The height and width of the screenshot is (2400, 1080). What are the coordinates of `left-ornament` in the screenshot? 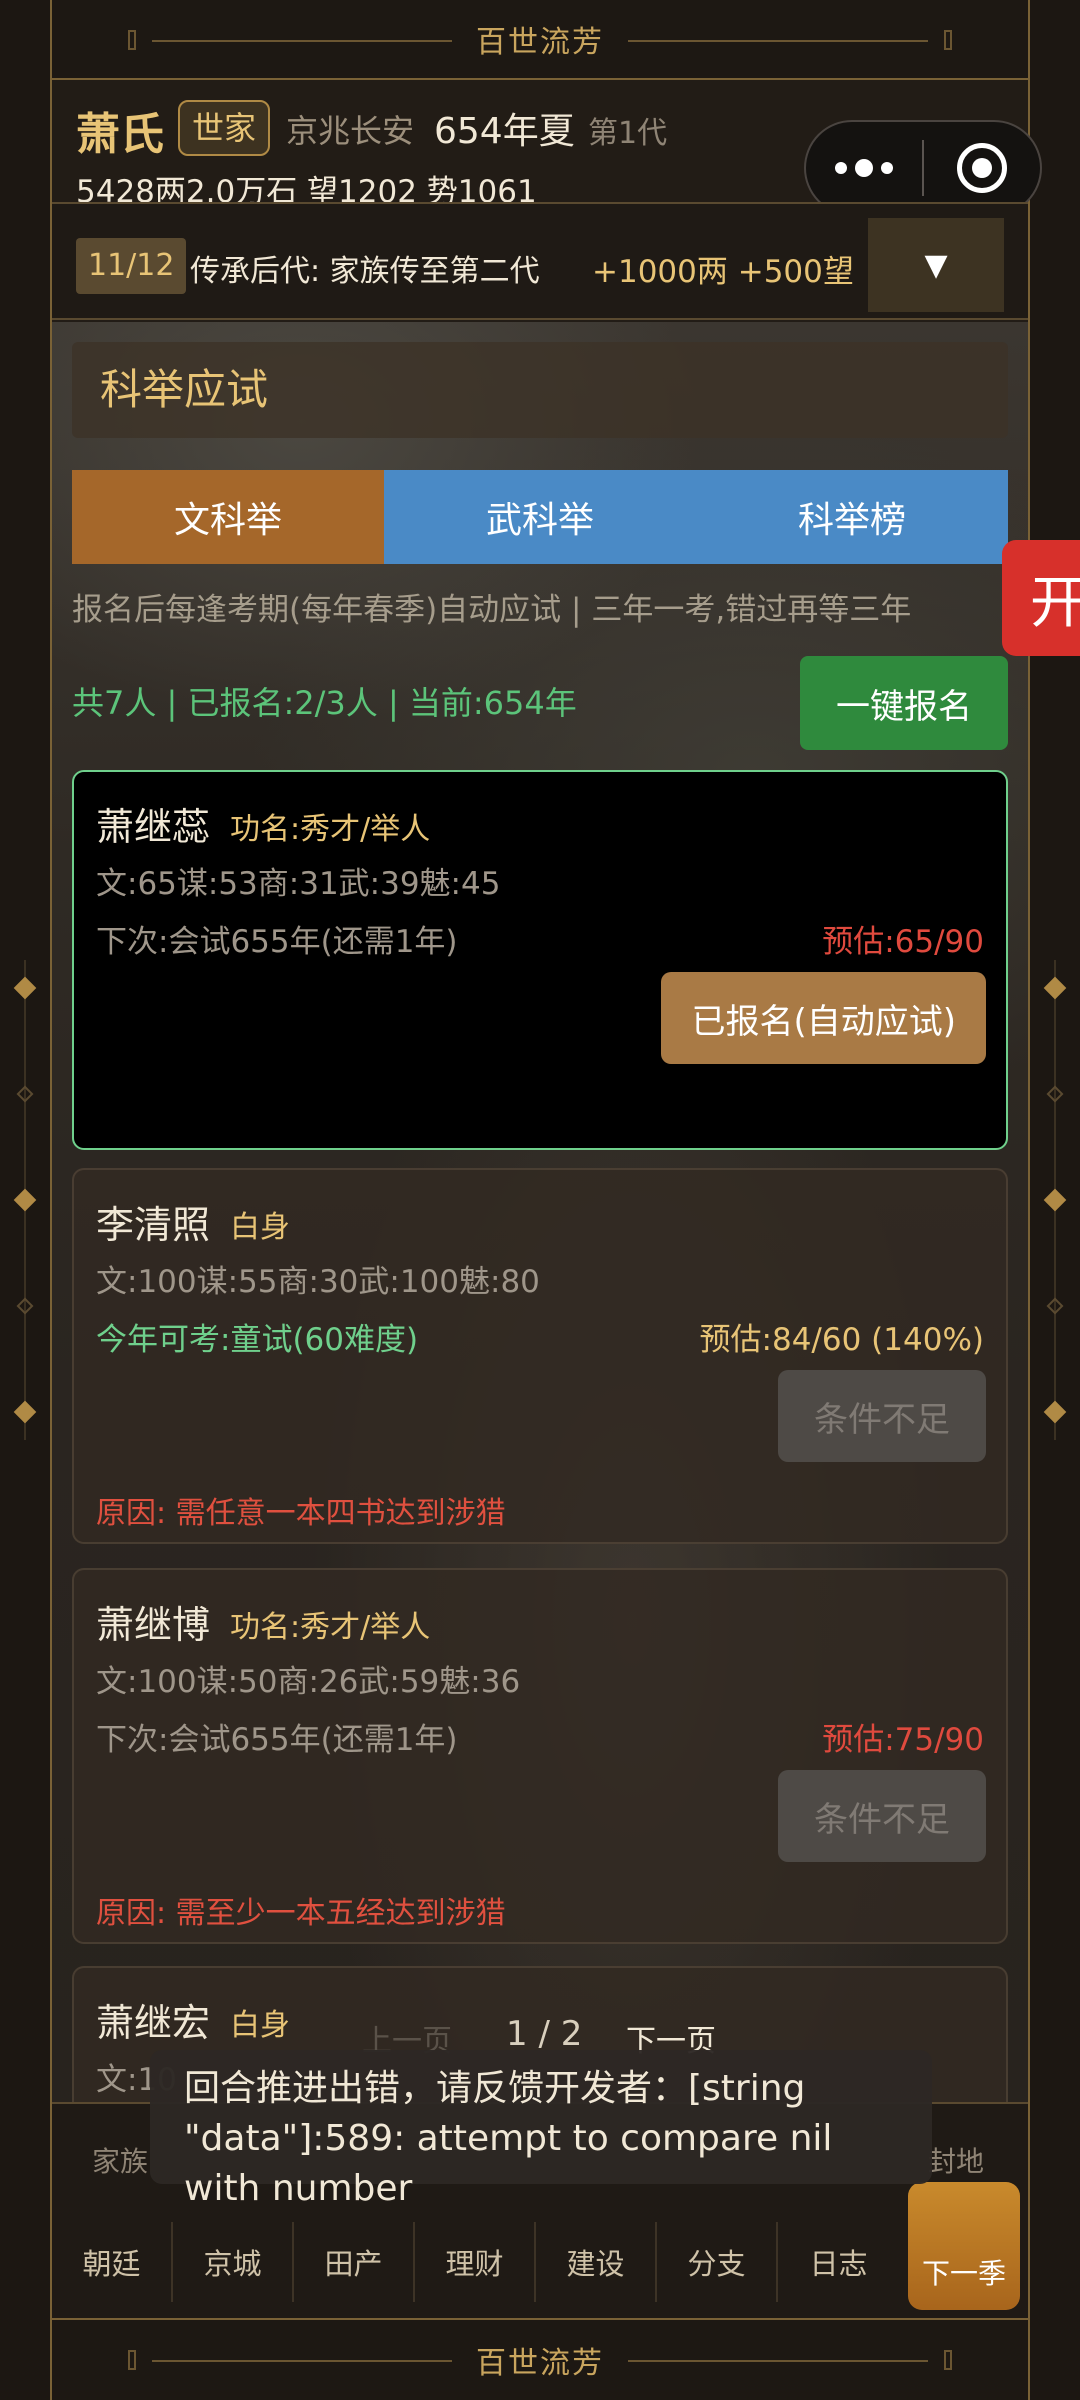 It's located at (25, 1200).